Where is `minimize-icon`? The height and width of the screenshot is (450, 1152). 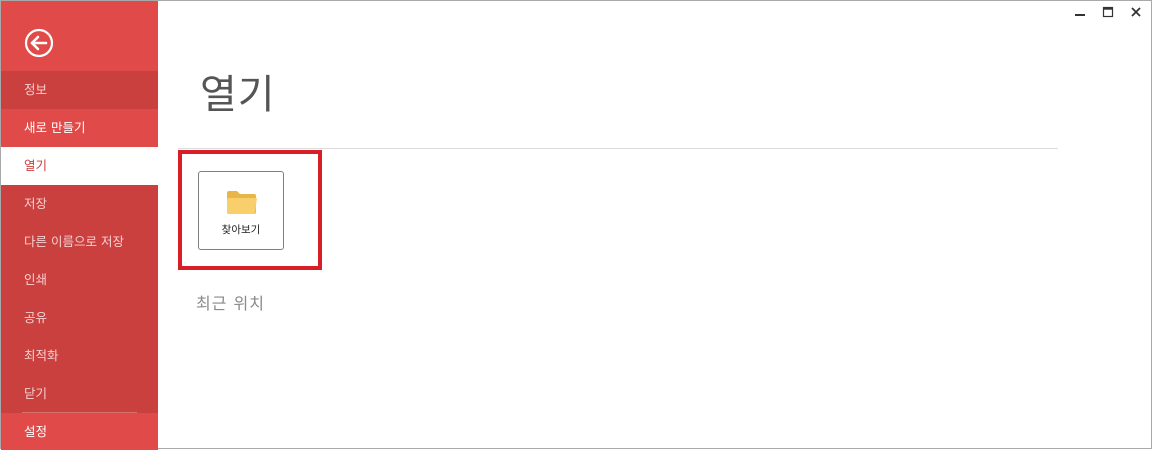 minimize-icon is located at coordinates (1080, 15).